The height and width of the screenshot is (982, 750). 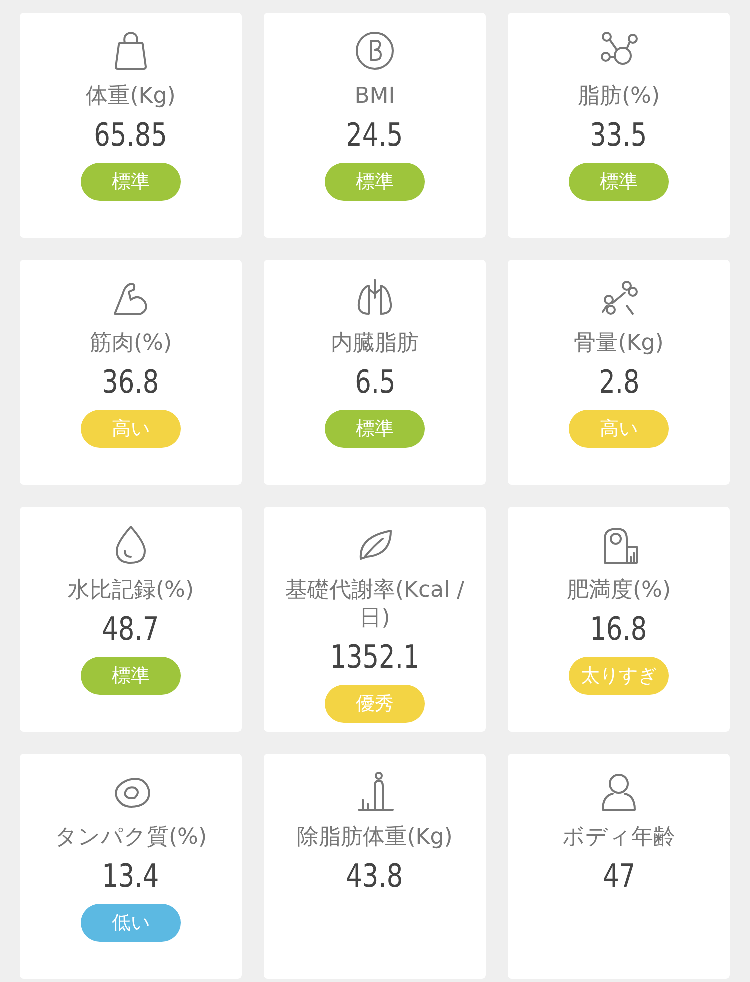 What do you see at coordinates (619, 591) in the screenshot?
I see `metric-label: 肥満度(%)` at bounding box center [619, 591].